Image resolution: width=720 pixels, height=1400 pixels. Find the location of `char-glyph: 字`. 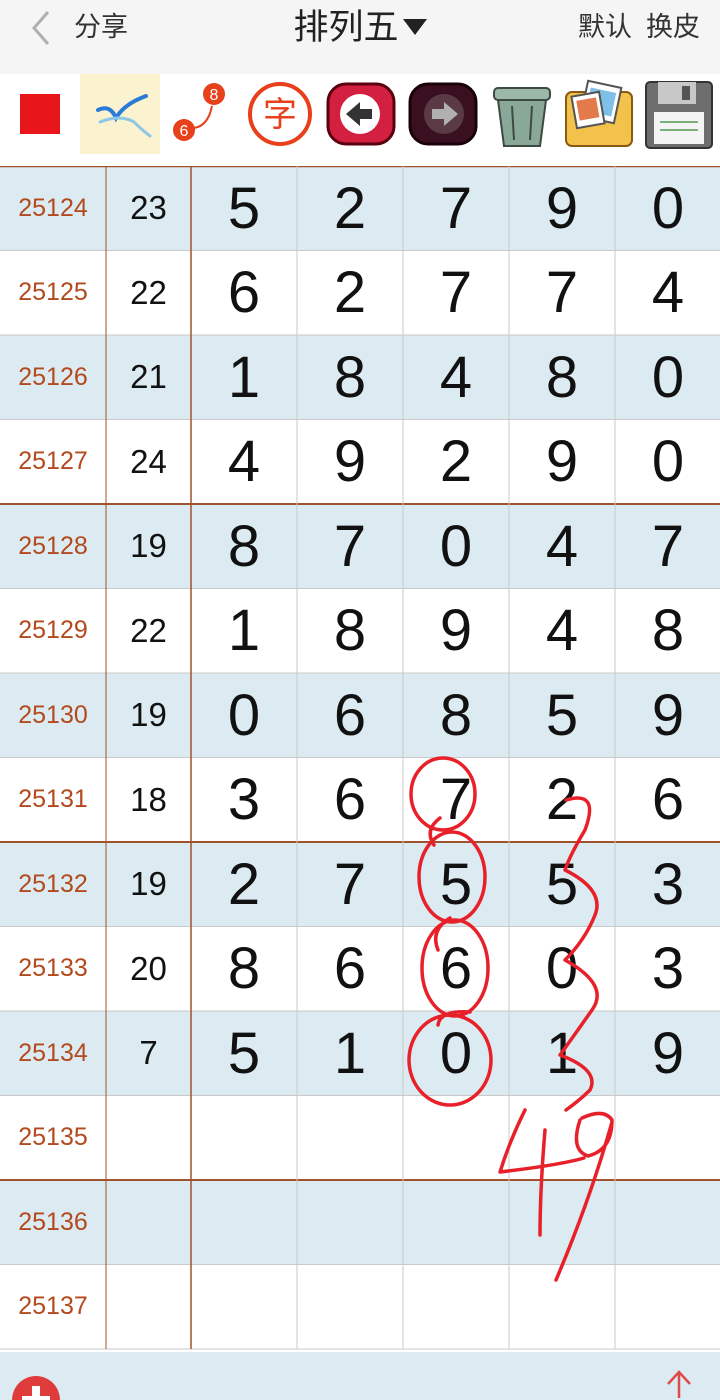

char-glyph: 字 is located at coordinates (280, 115).